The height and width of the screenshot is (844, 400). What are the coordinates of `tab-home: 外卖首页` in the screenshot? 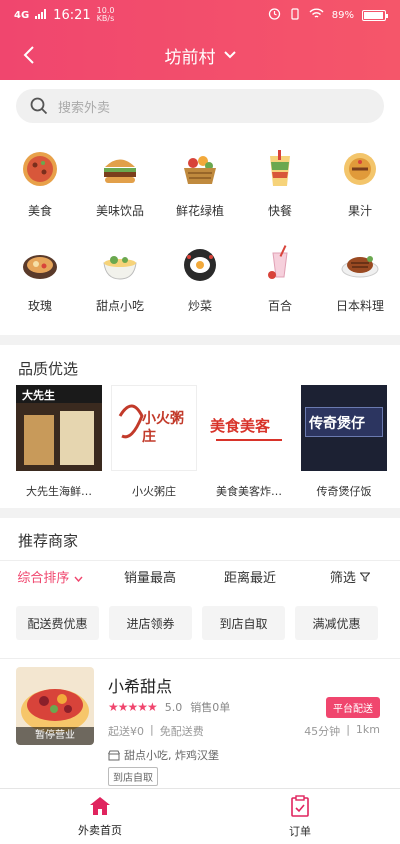 It's located at (100, 816).